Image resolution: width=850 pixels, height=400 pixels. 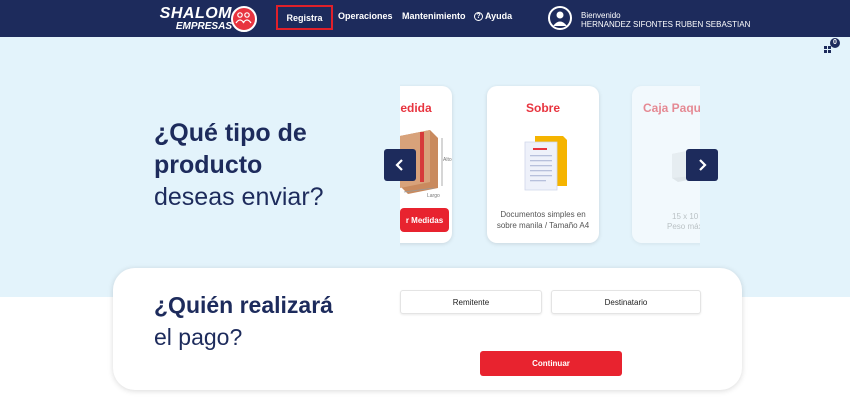 I want to click on nav-operaciones: Operaciones, so click(x=365, y=16).